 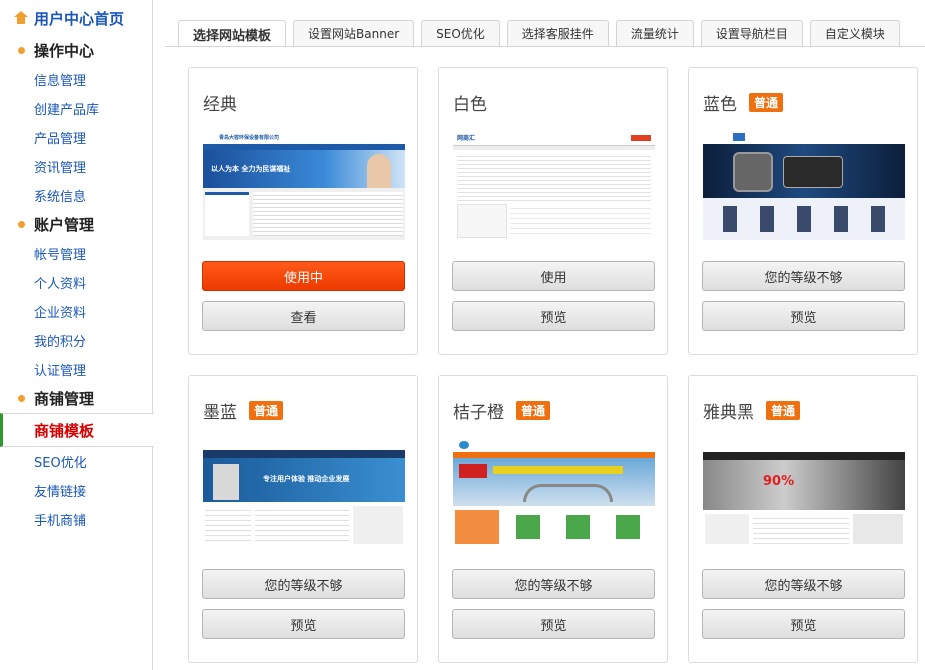 I want to click on thumbnail-site-title: 网商汇, so click(x=466, y=138).